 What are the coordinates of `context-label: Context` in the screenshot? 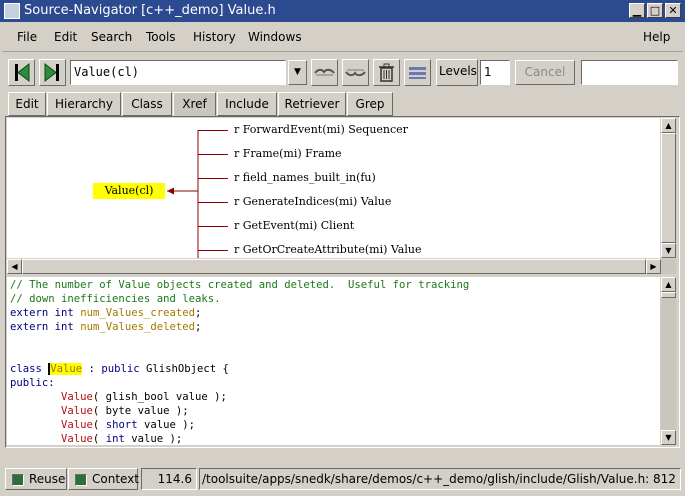 It's located at (116, 479).